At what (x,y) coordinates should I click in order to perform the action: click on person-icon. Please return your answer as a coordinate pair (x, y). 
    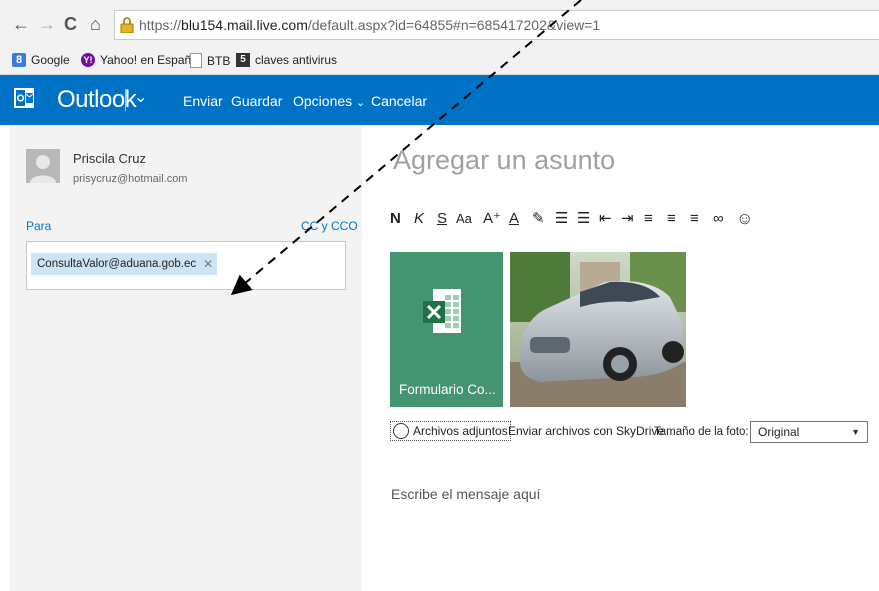
    Looking at the image, I should click on (43, 166).